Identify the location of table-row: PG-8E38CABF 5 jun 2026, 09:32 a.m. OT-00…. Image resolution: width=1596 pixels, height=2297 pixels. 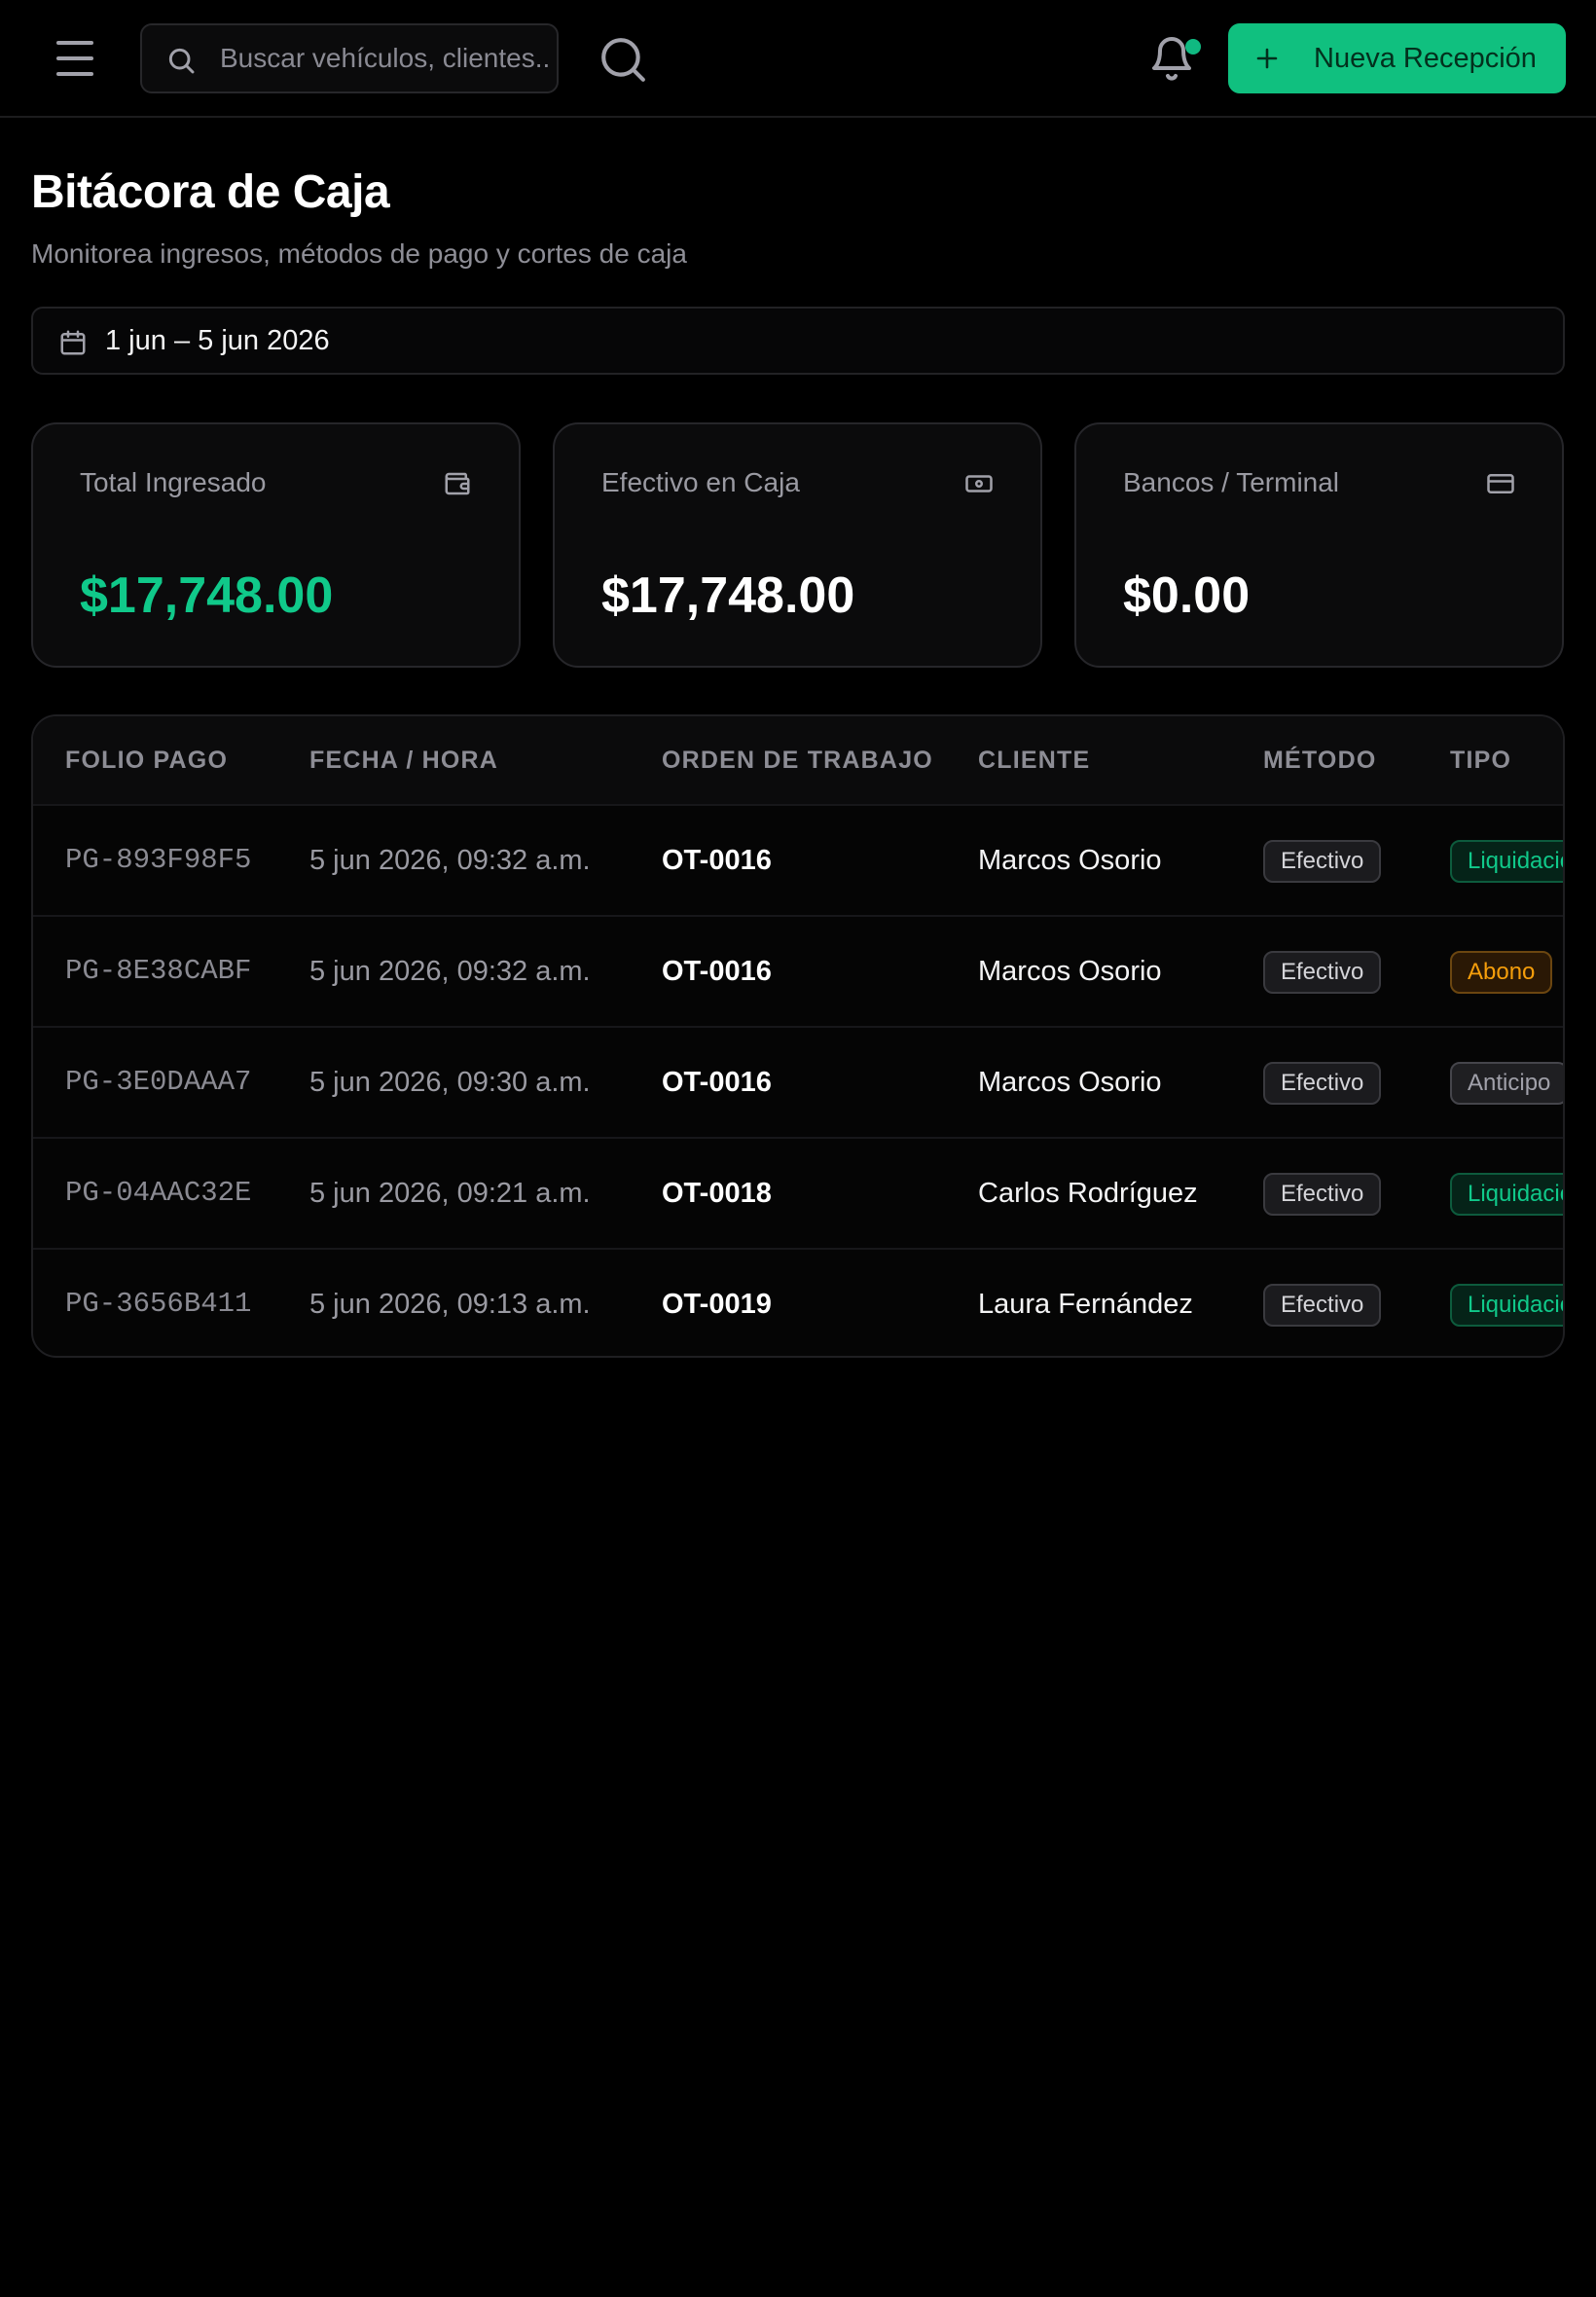
(798, 970).